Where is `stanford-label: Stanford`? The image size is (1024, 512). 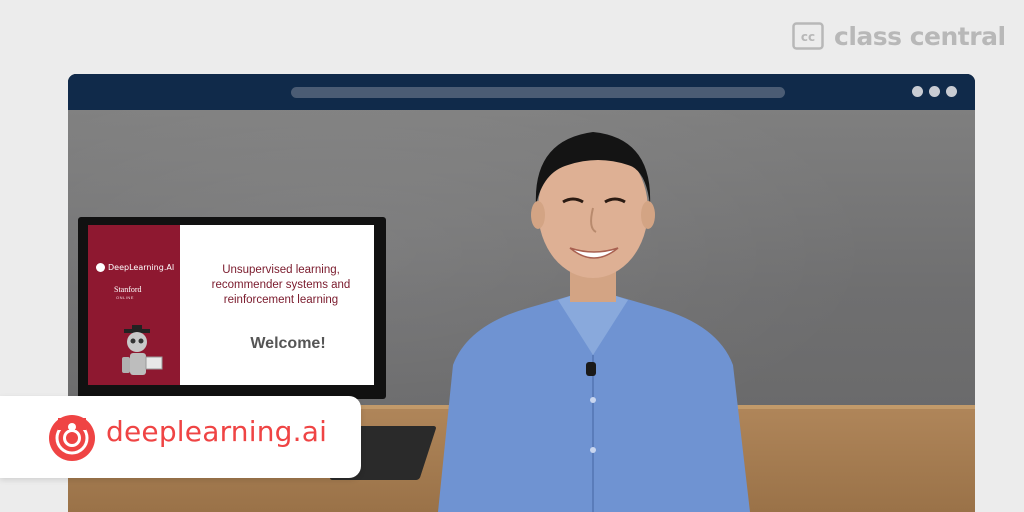 stanford-label: Stanford is located at coordinates (128, 289).